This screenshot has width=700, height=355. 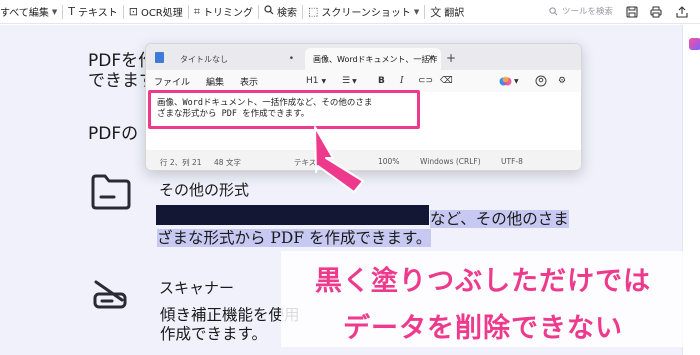 I want to click on notepad-app-icon, so click(x=159, y=57).